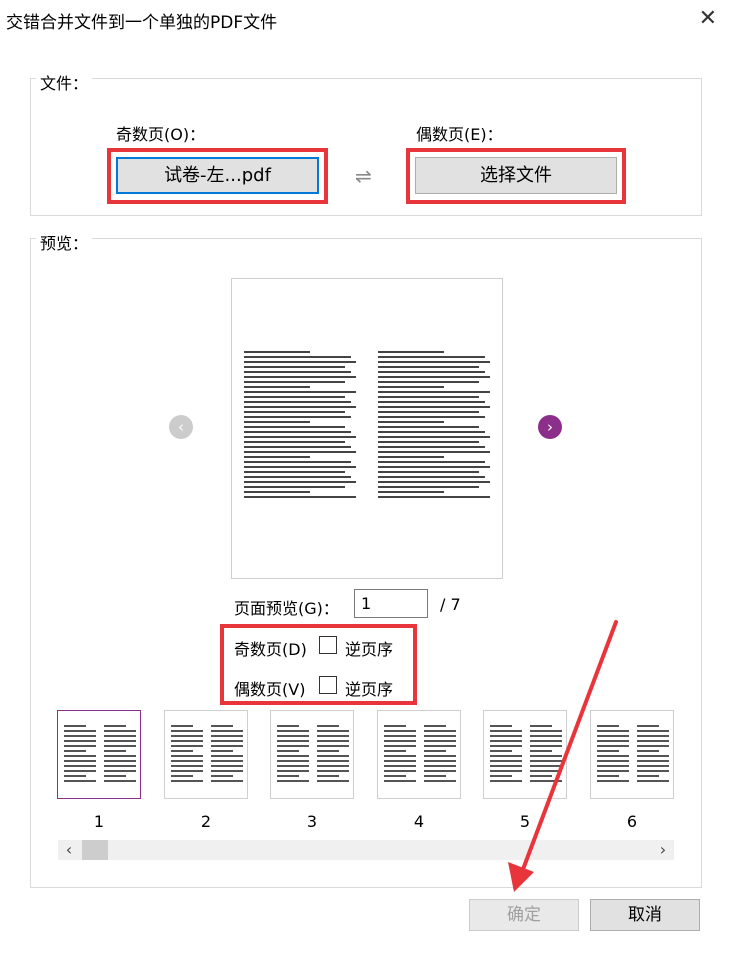 This screenshot has height=964, width=731. I want to click on scroll-left-icon: ‹, so click(69, 850).